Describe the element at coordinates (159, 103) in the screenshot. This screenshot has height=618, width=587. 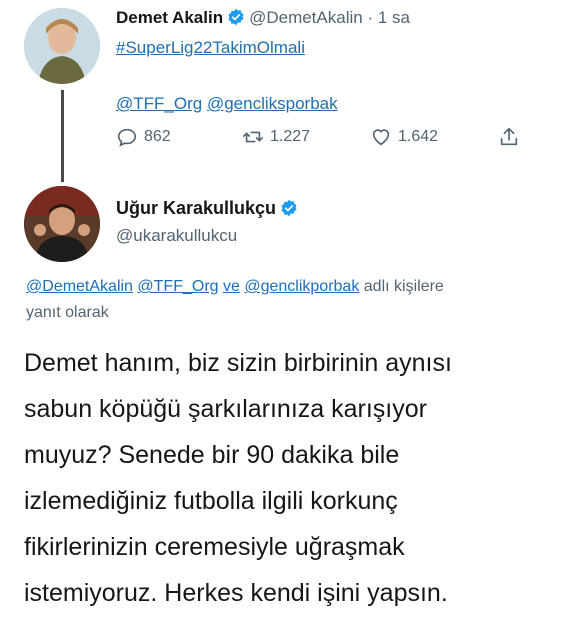
I see `mention-tff-org: @TFF_Org` at that location.